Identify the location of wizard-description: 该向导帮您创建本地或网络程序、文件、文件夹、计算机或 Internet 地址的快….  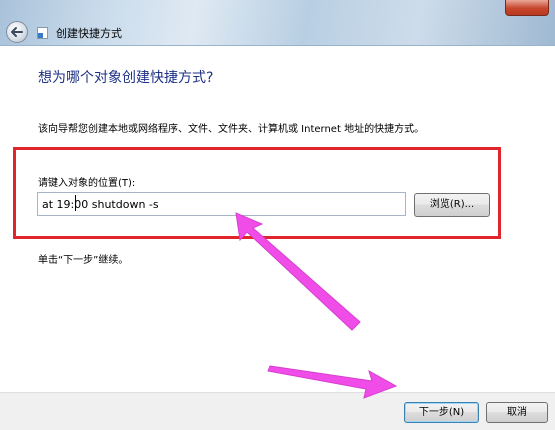
(231, 129).